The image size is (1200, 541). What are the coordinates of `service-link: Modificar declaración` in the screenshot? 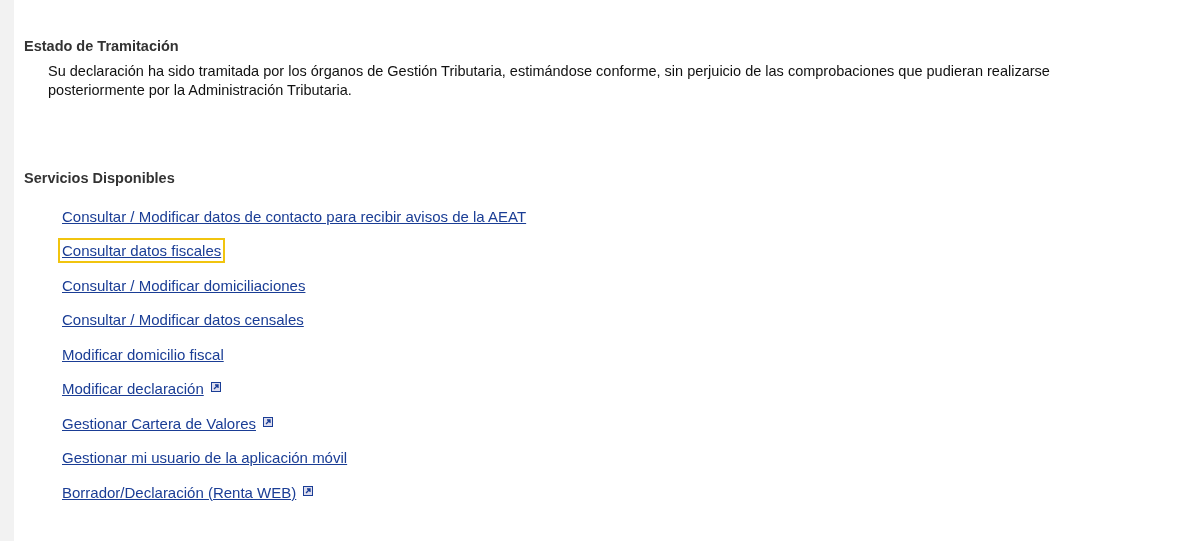 It's located at (133, 389).